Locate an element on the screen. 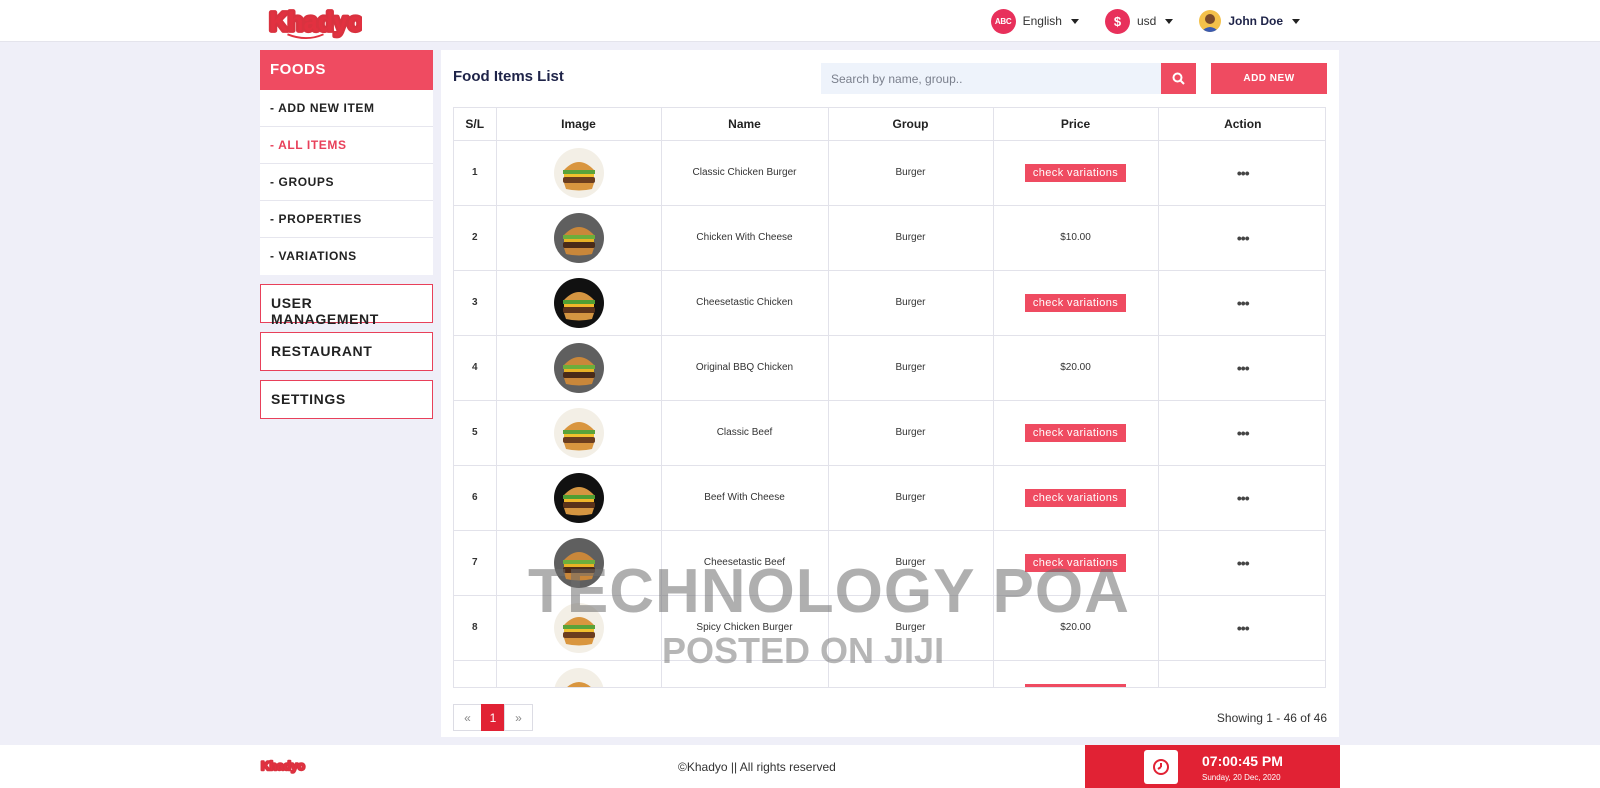 This screenshot has height=788, width=1600. price-value: $20.00 is located at coordinates (1075, 627).